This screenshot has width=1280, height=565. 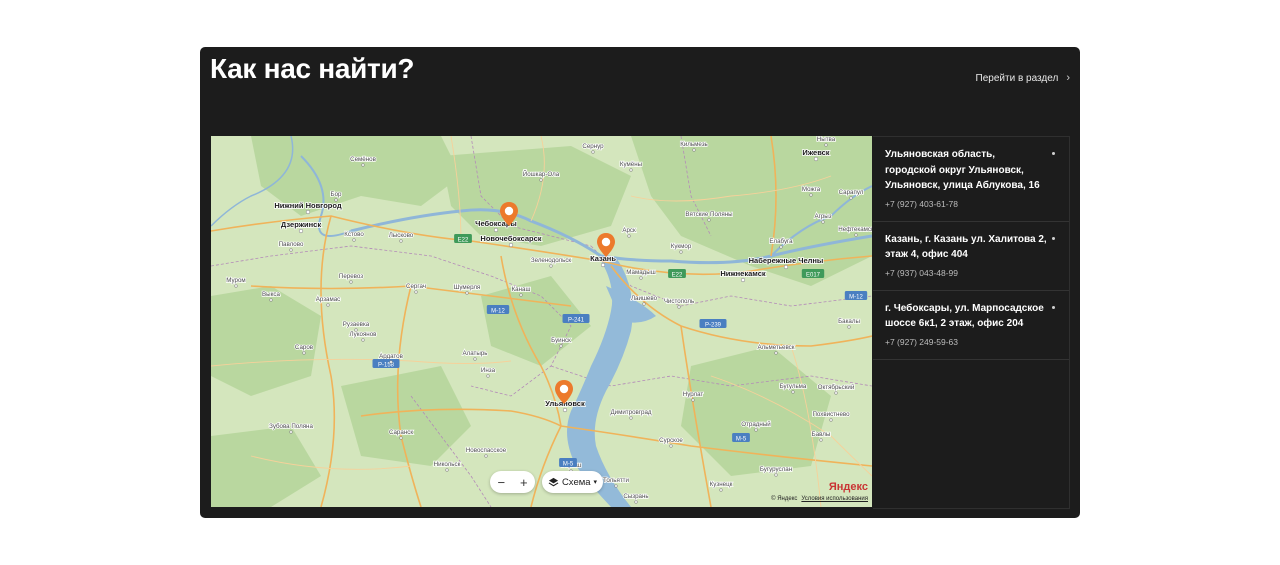 What do you see at coordinates (301, 224) in the screenshot?
I see `city-label: Дзержинск` at bounding box center [301, 224].